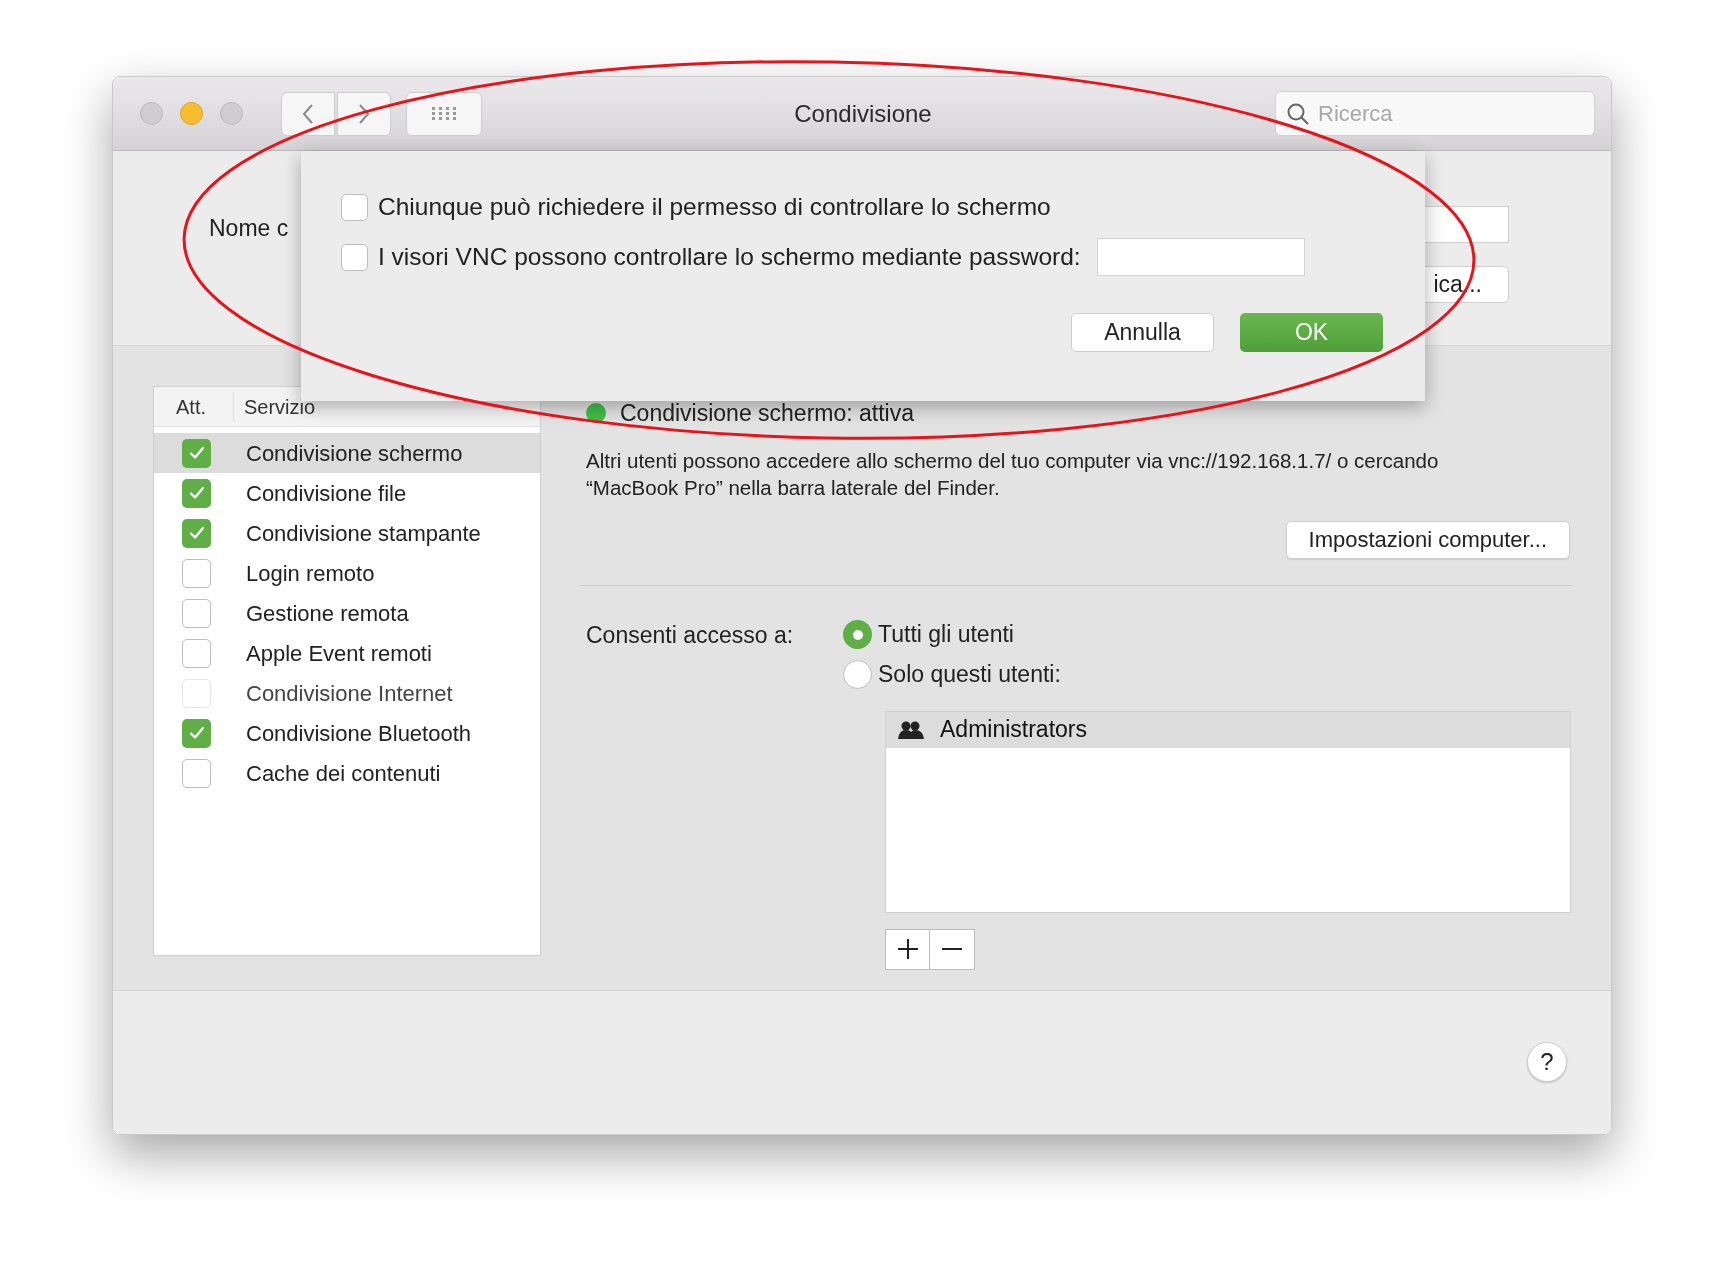 This screenshot has height=1284, width=1724. I want to click on user-row: Administrators, so click(1228, 729).